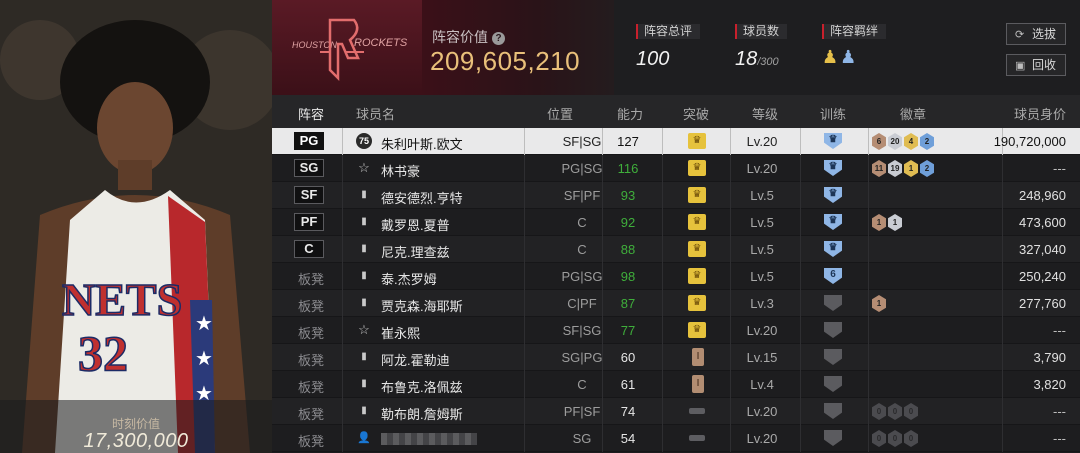 The height and width of the screenshot is (453, 1080). I want to click on help-icon: ?, so click(498, 38).